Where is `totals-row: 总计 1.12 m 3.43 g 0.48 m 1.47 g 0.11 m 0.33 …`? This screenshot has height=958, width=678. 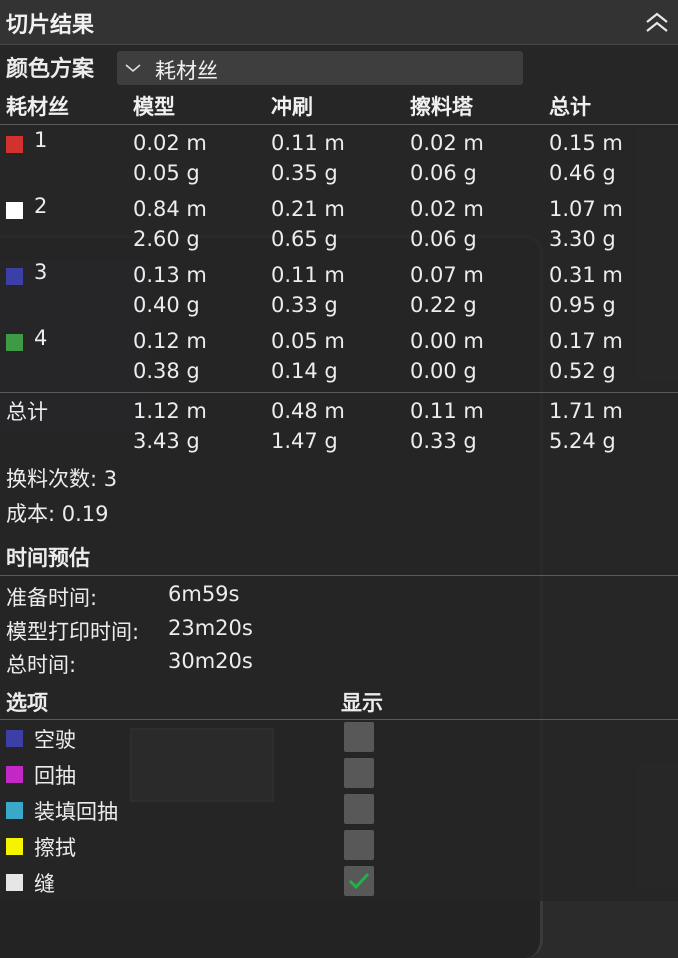 totals-row: 总计 1.12 m 3.43 g 0.48 m 1.47 g 0.11 m 0.33 … is located at coordinates (339, 428).